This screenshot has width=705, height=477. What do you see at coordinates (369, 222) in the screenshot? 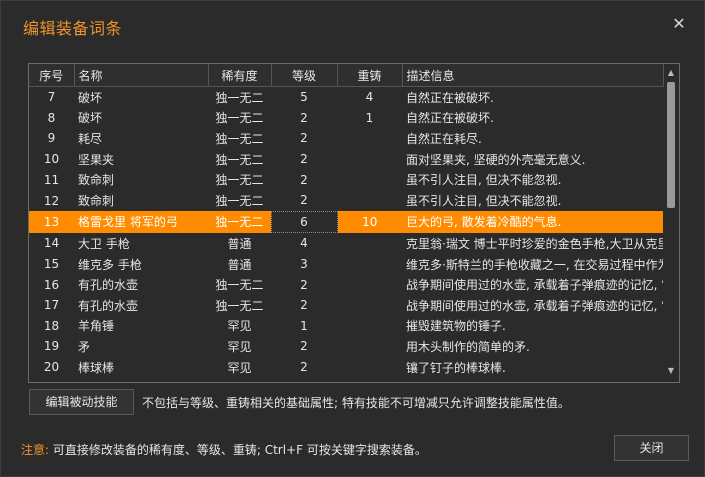
I see `cell-reforge: 10` at bounding box center [369, 222].